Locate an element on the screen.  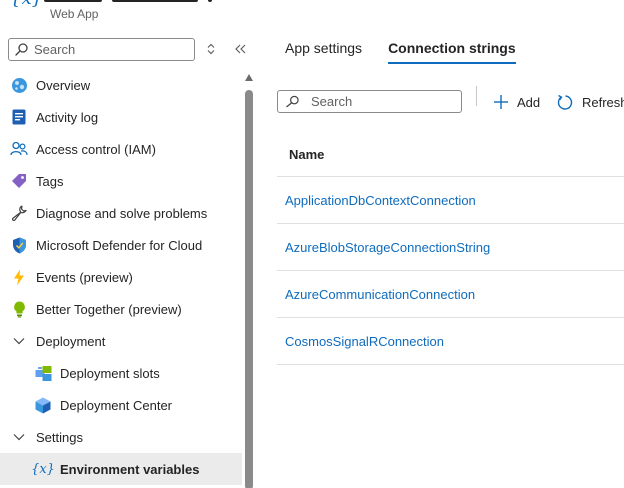
sidebar-search-box is located at coordinates (101, 49).